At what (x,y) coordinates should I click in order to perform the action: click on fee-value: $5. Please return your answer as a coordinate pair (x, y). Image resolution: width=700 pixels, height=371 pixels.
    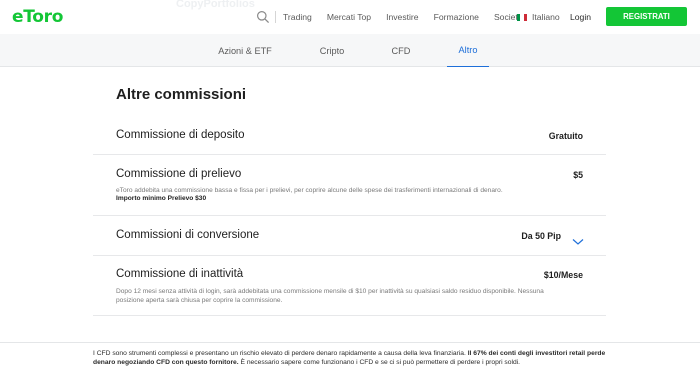
    Looking at the image, I should click on (578, 175).